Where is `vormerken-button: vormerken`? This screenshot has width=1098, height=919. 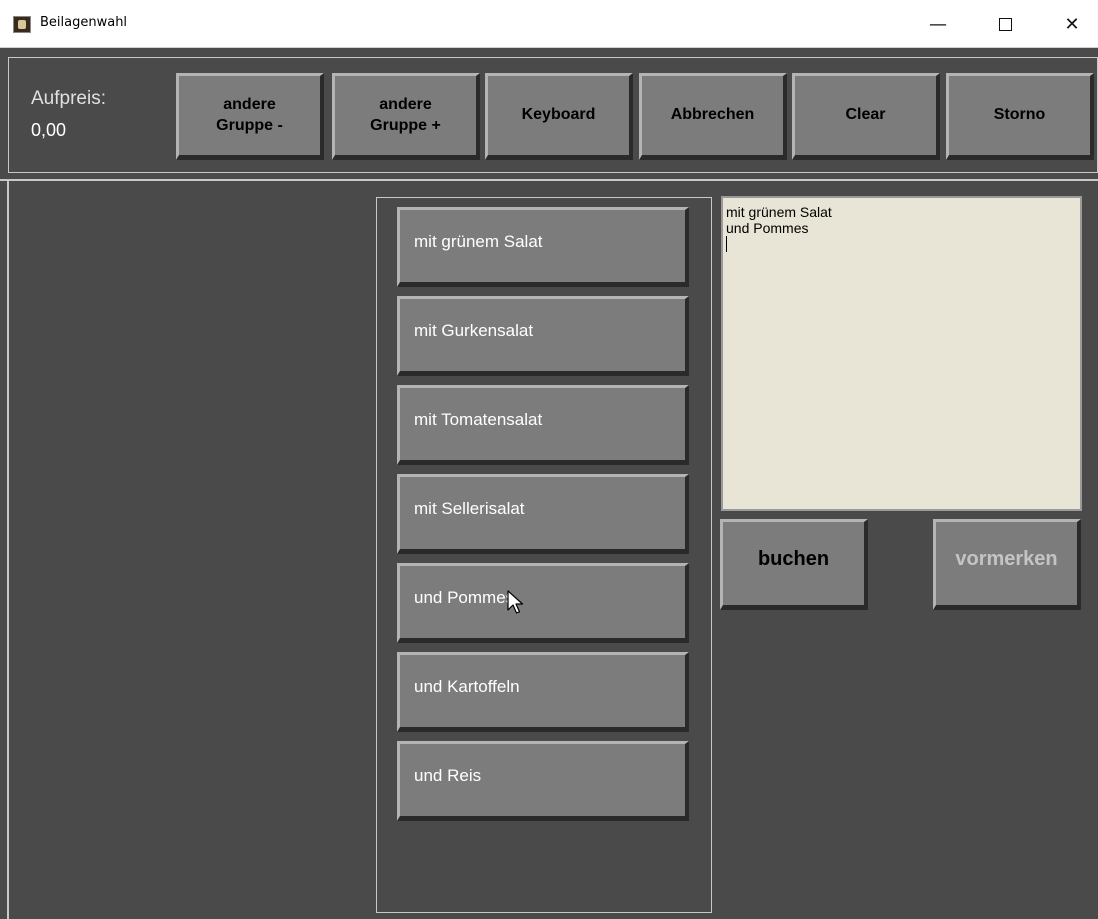 vormerken-button: vormerken is located at coordinates (1007, 564).